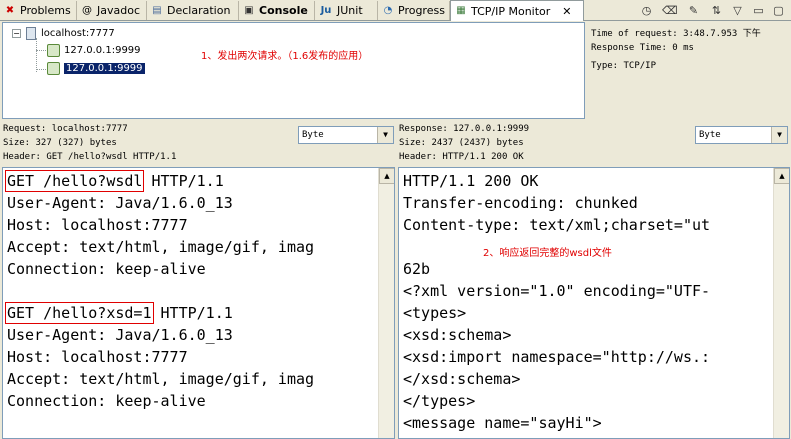  I want to click on collapse-icon: −, so click(16, 33).